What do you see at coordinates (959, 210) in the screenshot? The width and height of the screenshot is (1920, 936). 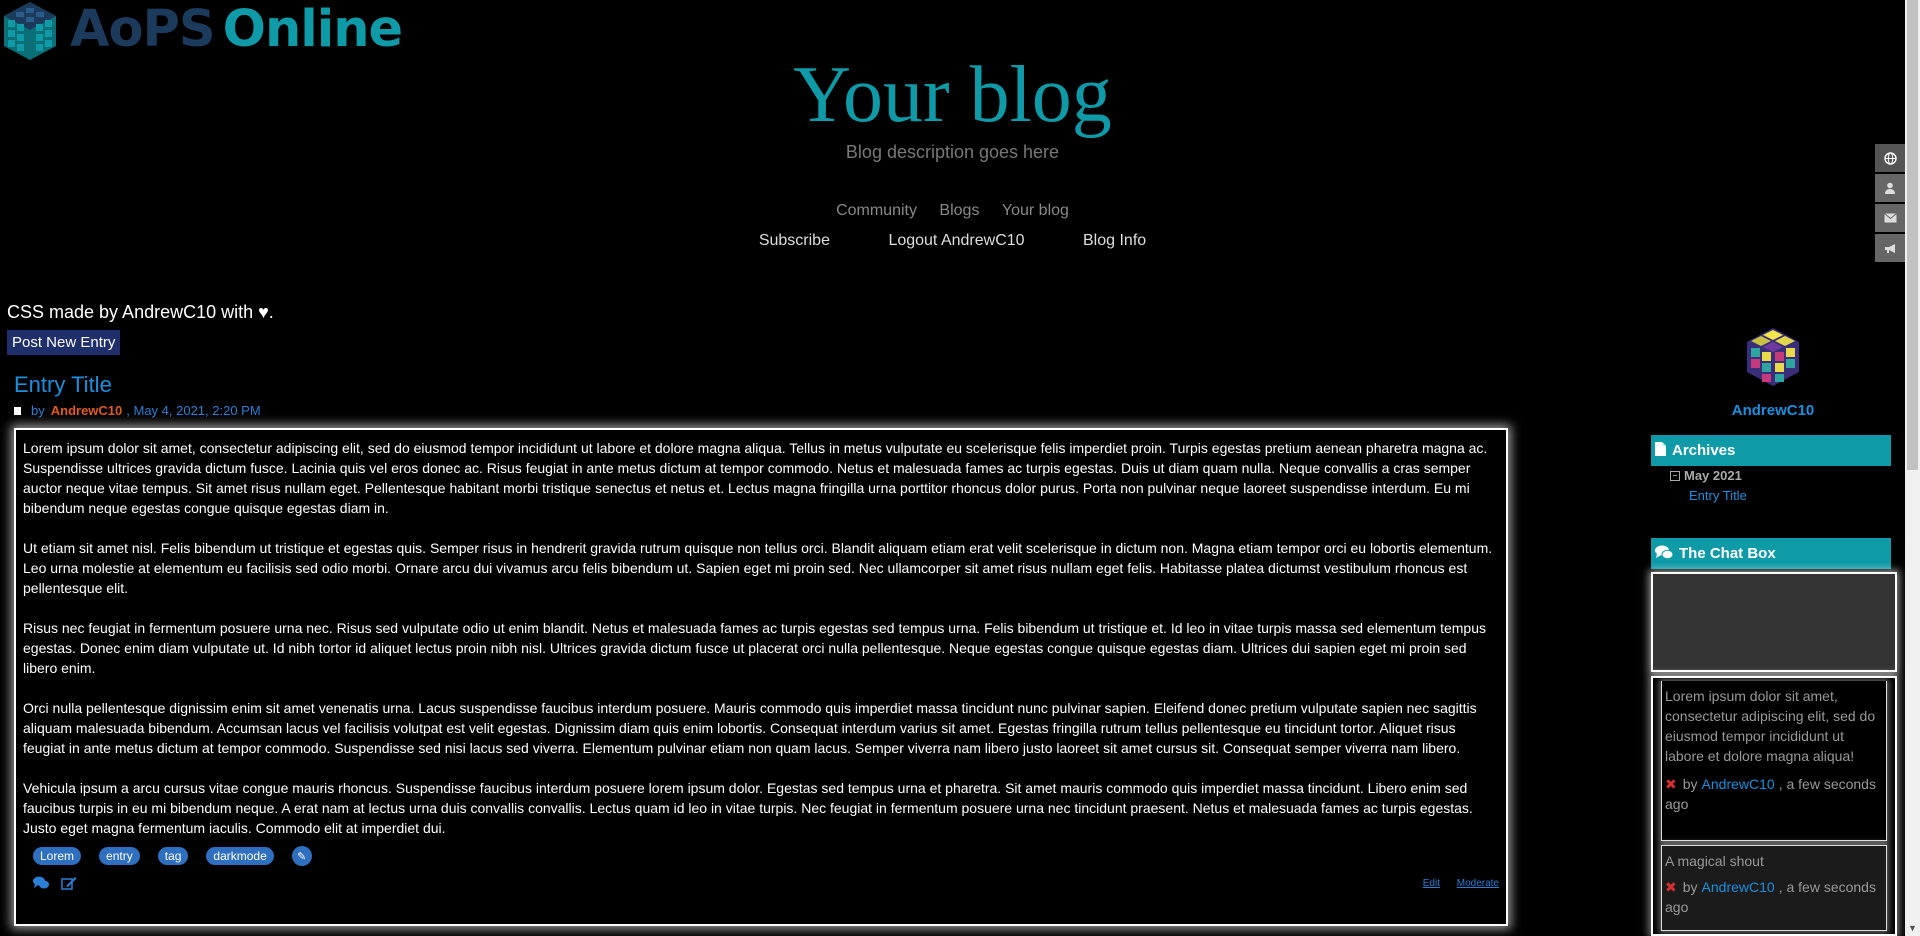 I see `nav-blogs-link: Blogs` at bounding box center [959, 210].